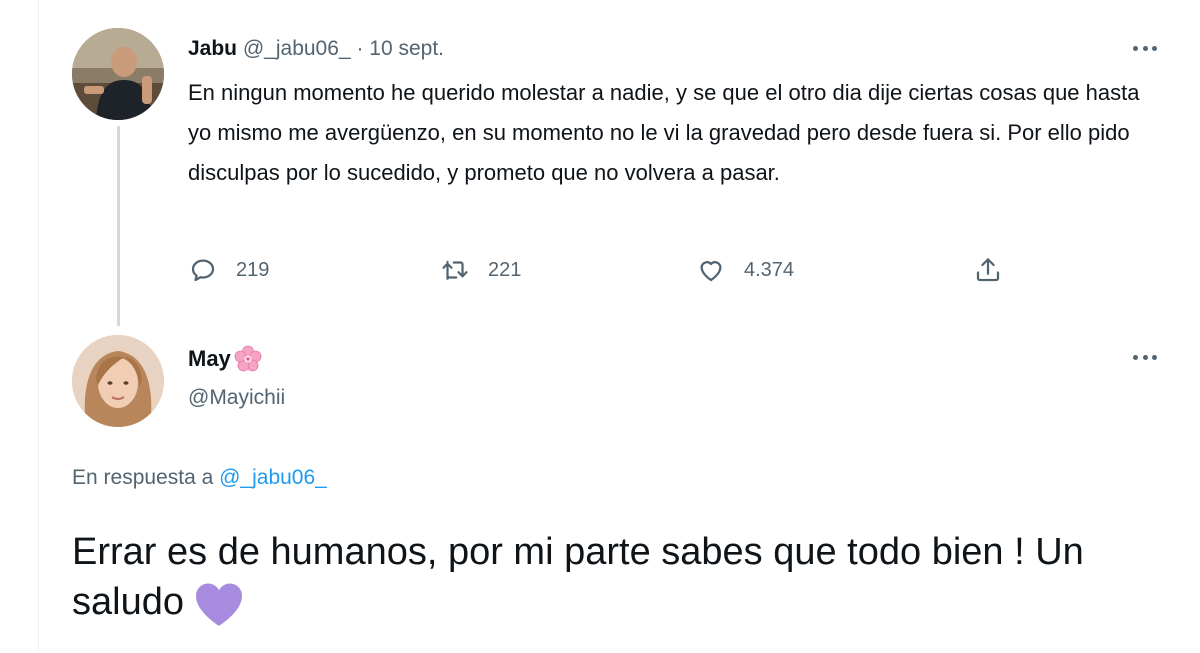 This screenshot has width=1200, height=653. Describe the element at coordinates (143, 477) in the screenshot. I see `replying-to-label: En respuesta a` at that location.